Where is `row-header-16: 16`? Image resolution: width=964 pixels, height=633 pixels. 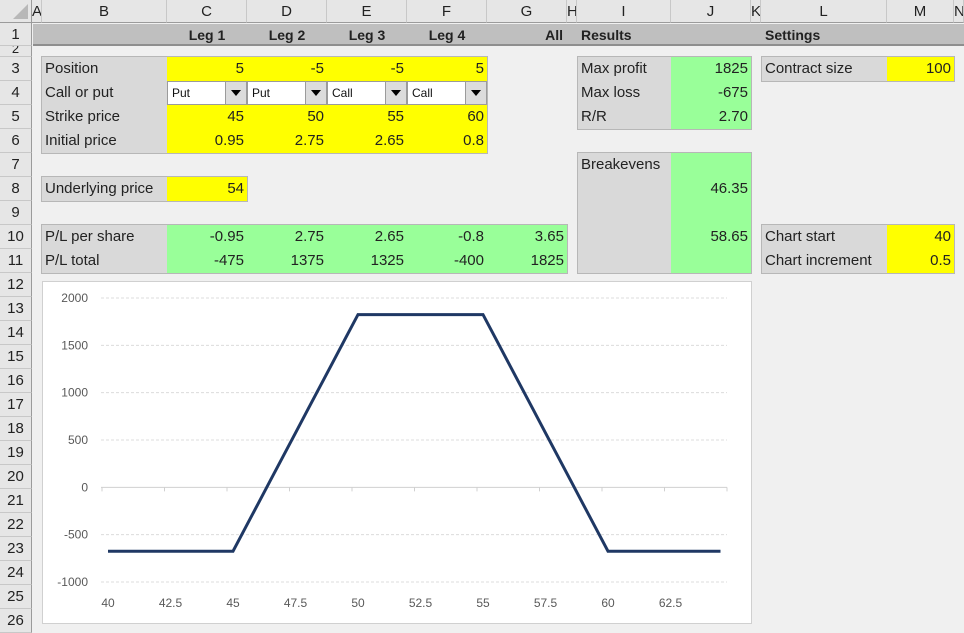 row-header-16: 16 is located at coordinates (16, 381).